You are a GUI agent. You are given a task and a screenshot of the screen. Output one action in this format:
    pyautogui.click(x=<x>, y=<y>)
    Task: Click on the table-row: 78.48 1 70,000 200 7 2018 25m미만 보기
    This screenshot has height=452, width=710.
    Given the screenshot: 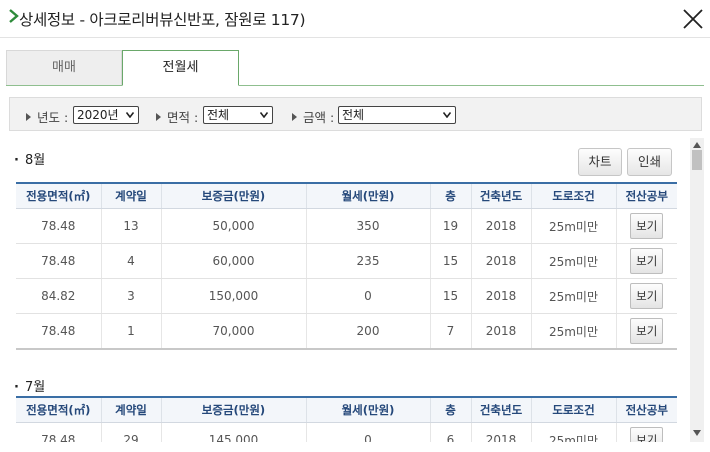 What is the action you would take?
    pyautogui.click(x=346, y=331)
    